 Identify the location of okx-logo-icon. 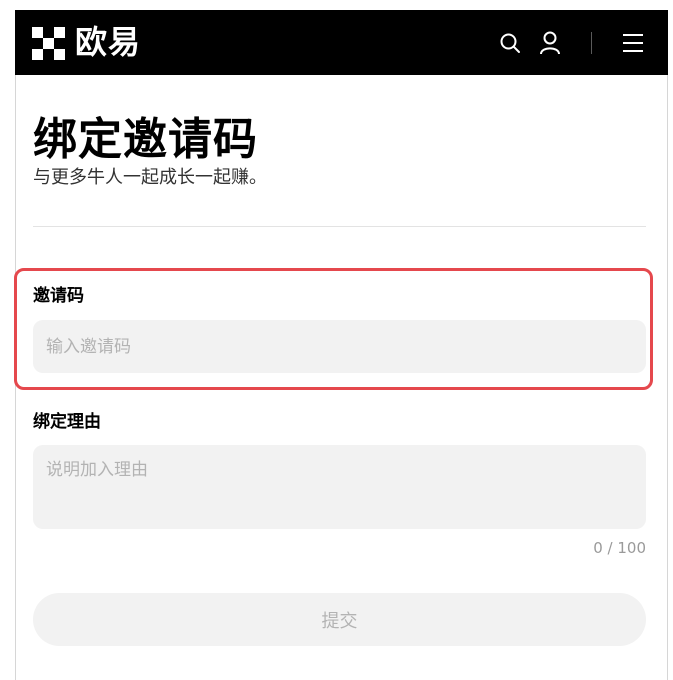
(48, 43).